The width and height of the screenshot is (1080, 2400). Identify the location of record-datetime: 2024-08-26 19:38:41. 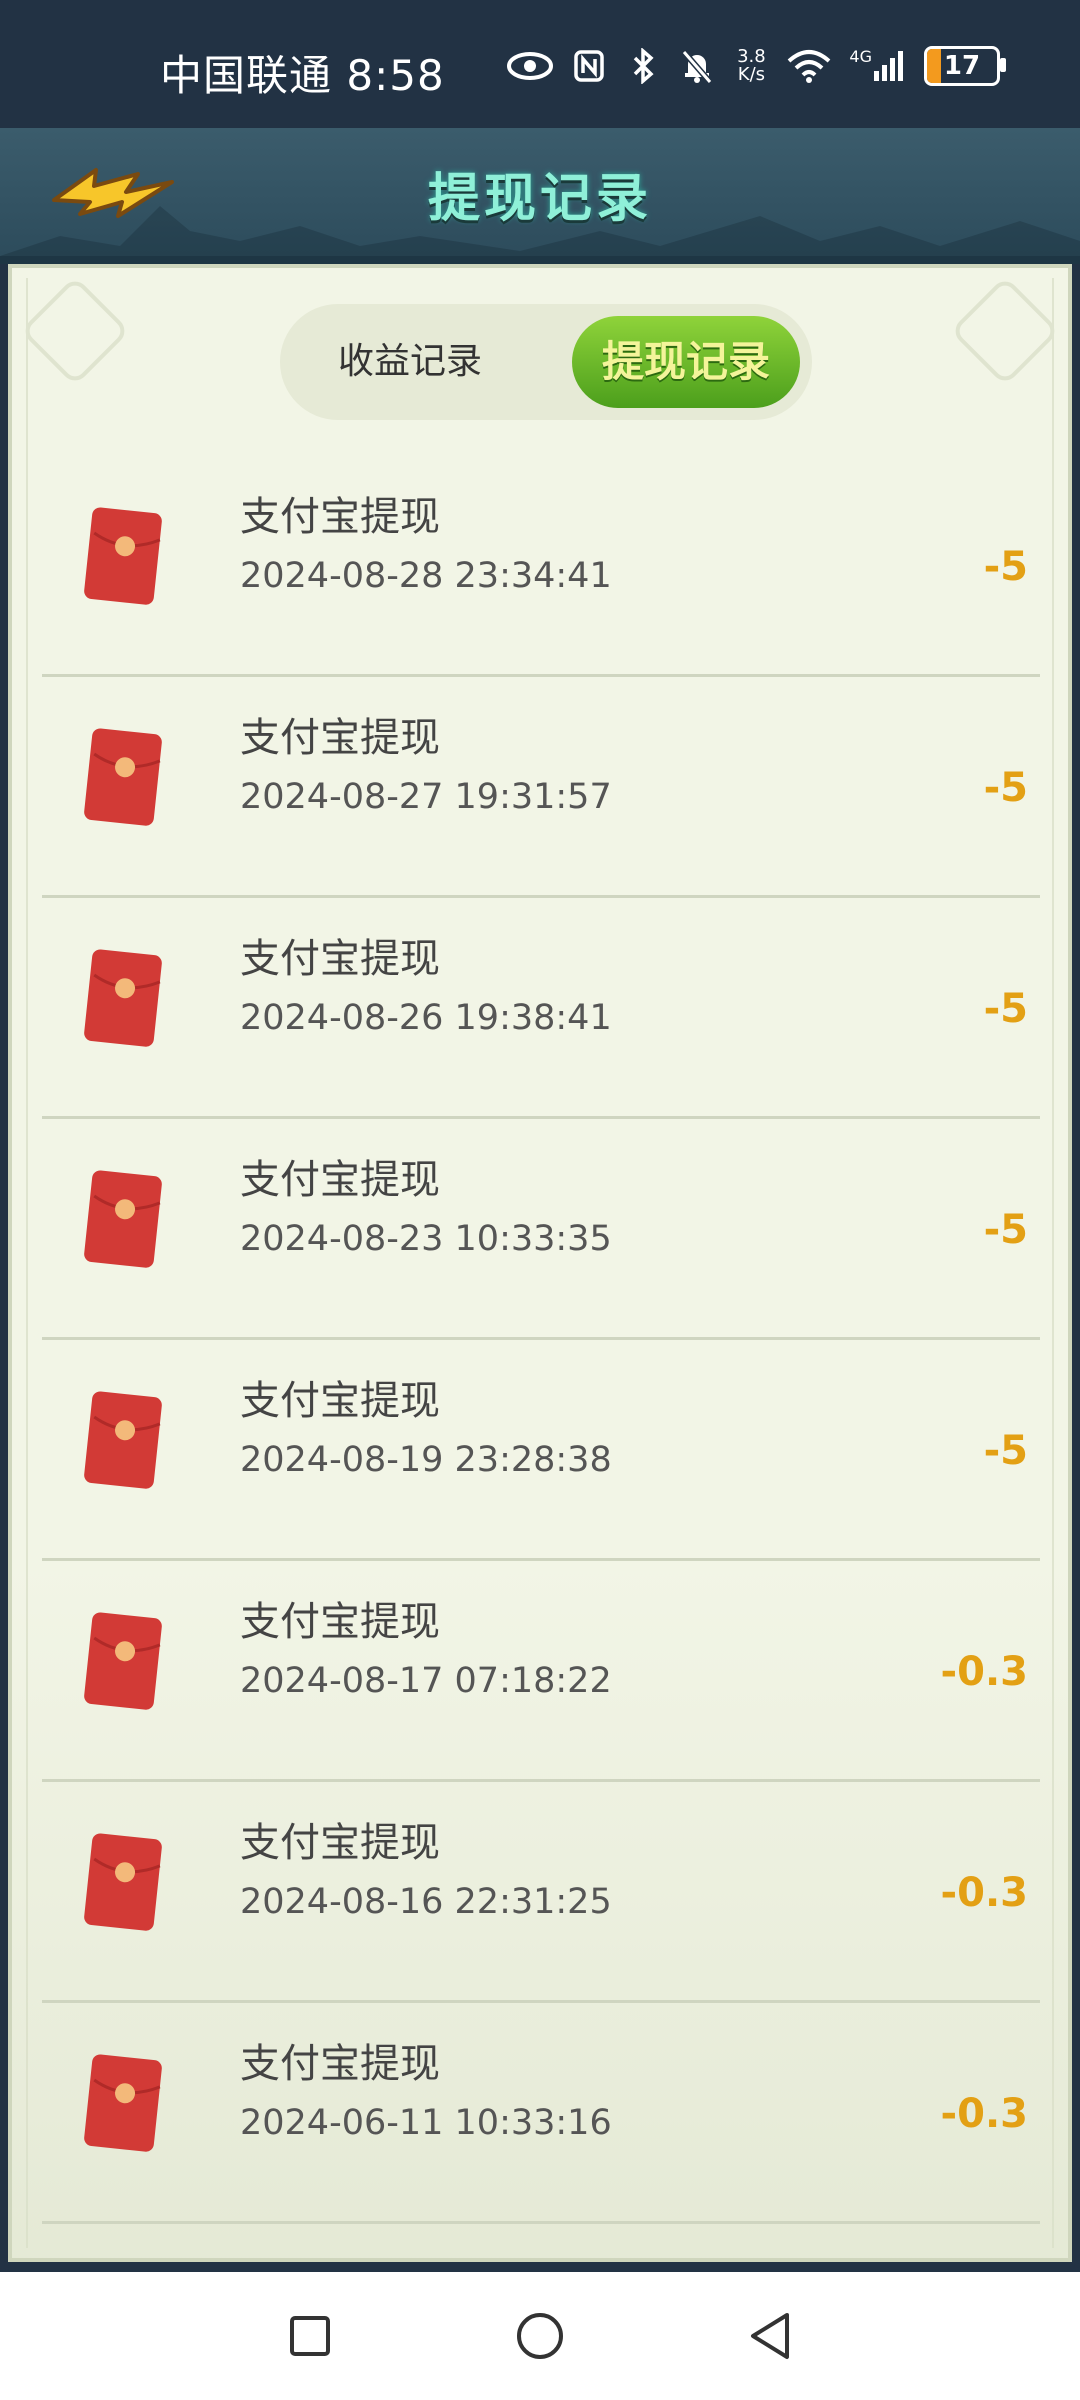
(426, 1018).